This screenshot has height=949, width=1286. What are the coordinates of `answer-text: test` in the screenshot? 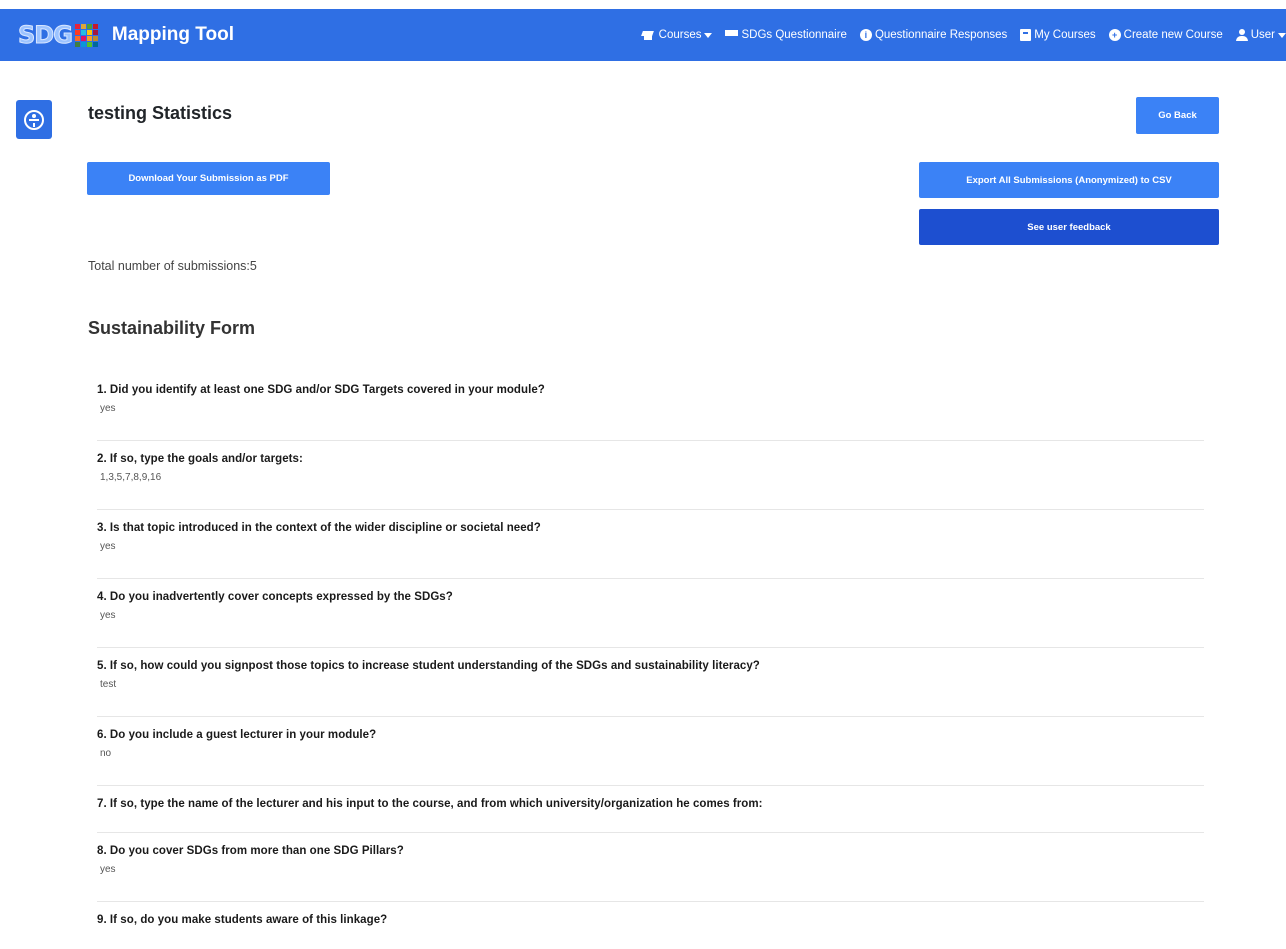 It's located at (108, 684).